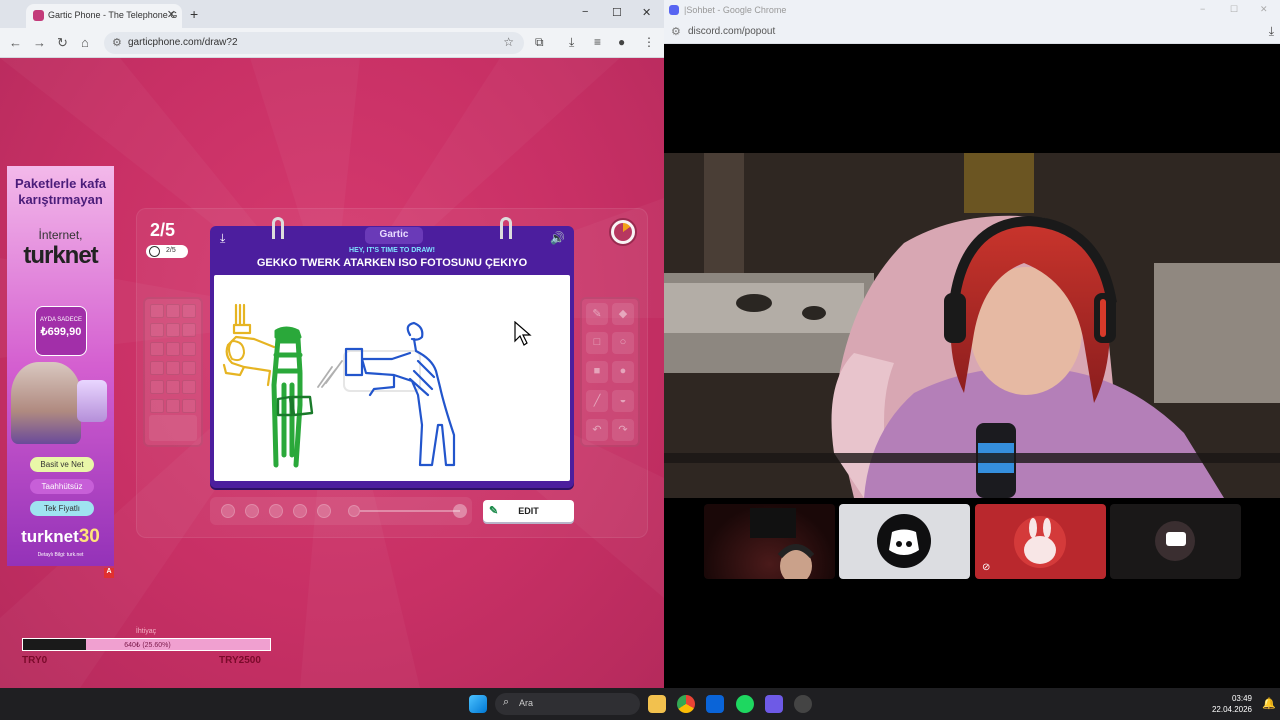 Image resolution: width=1280 pixels, height=720 pixels. I want to click on ad-internet: İnternet,, so click(60, 235).